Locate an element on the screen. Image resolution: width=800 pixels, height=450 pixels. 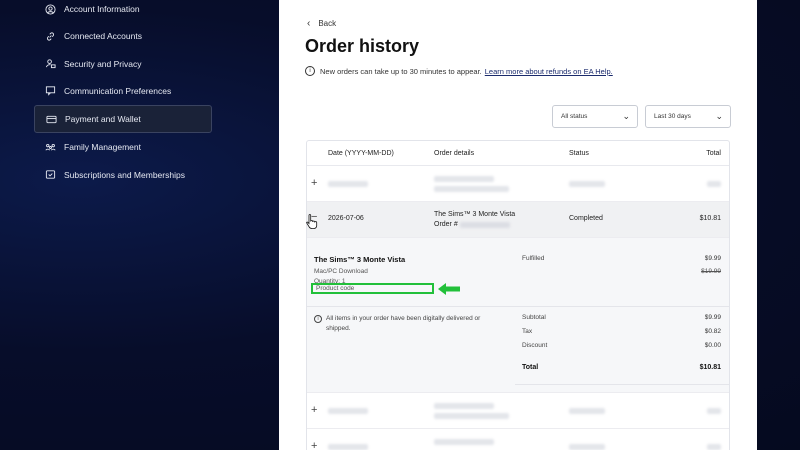
sidebar-item-label: Payment and Wallet is located at coordinates (103, 119).